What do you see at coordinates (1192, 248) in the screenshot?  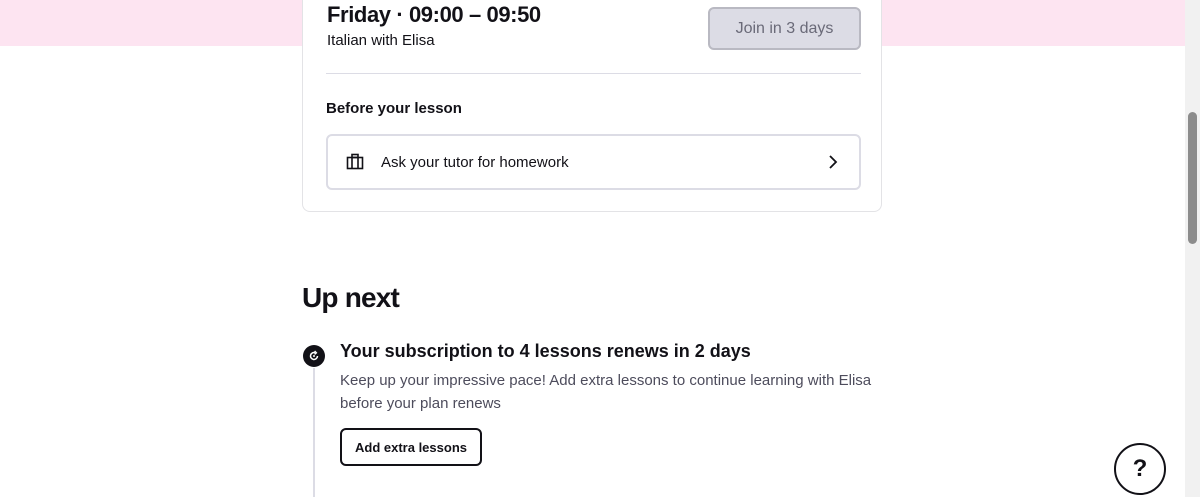 I see `scrollbar-track` at bounding box center [1192, 248].